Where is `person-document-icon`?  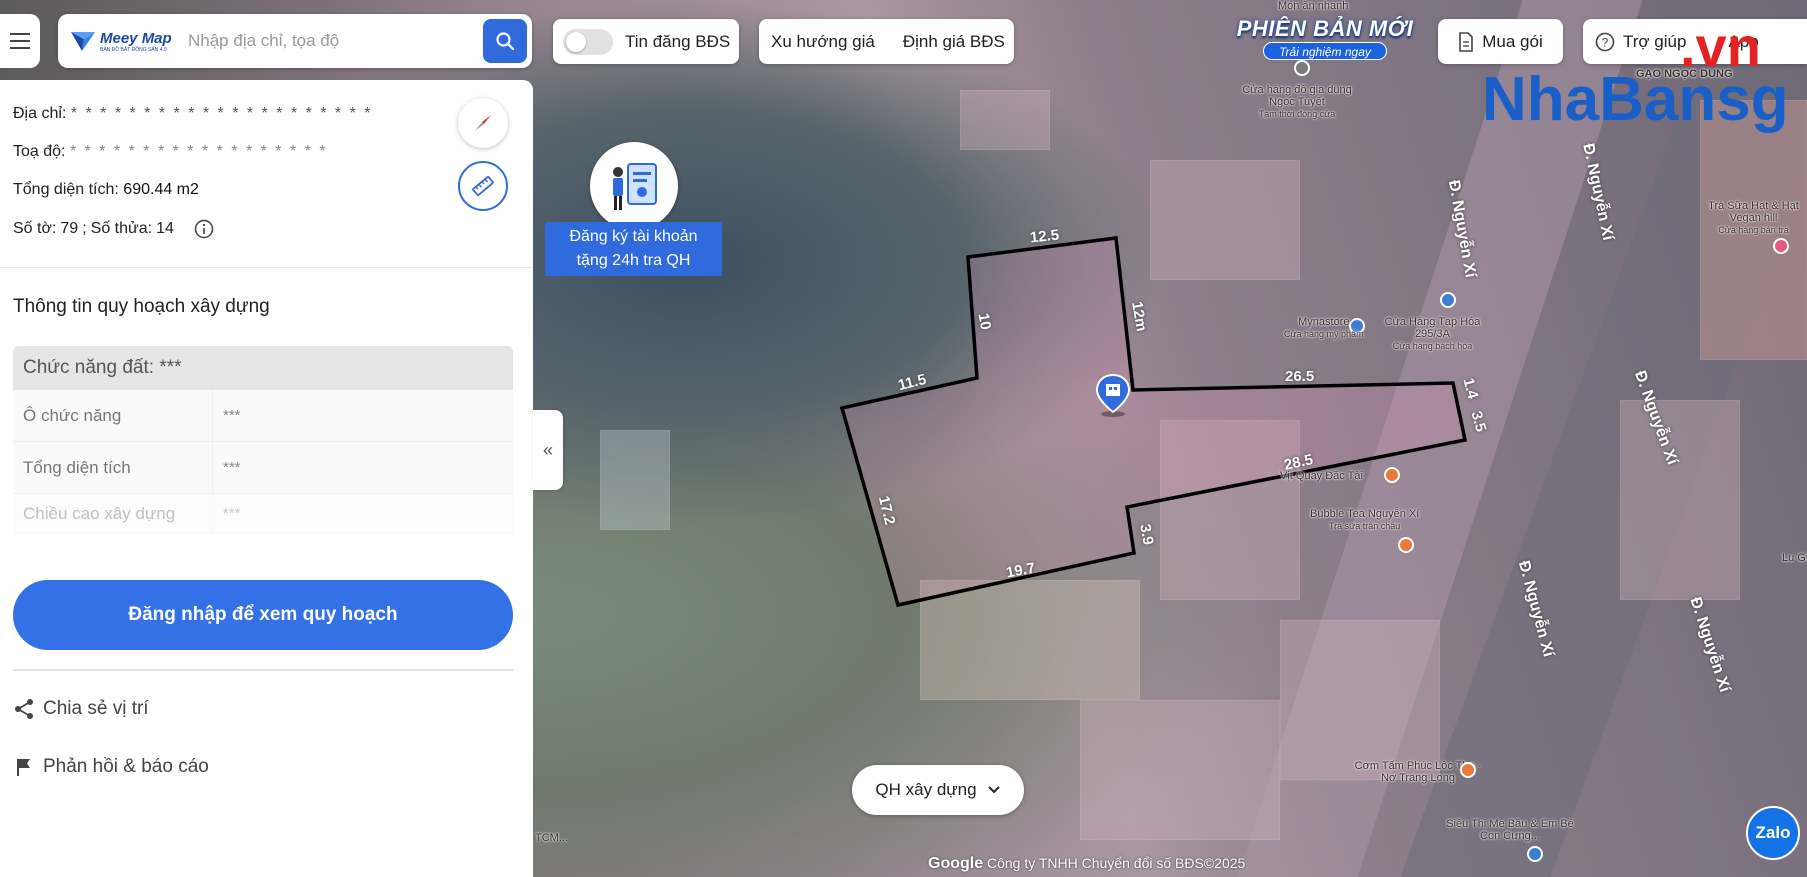 person-document-icon is located at coordinates (635, 186).